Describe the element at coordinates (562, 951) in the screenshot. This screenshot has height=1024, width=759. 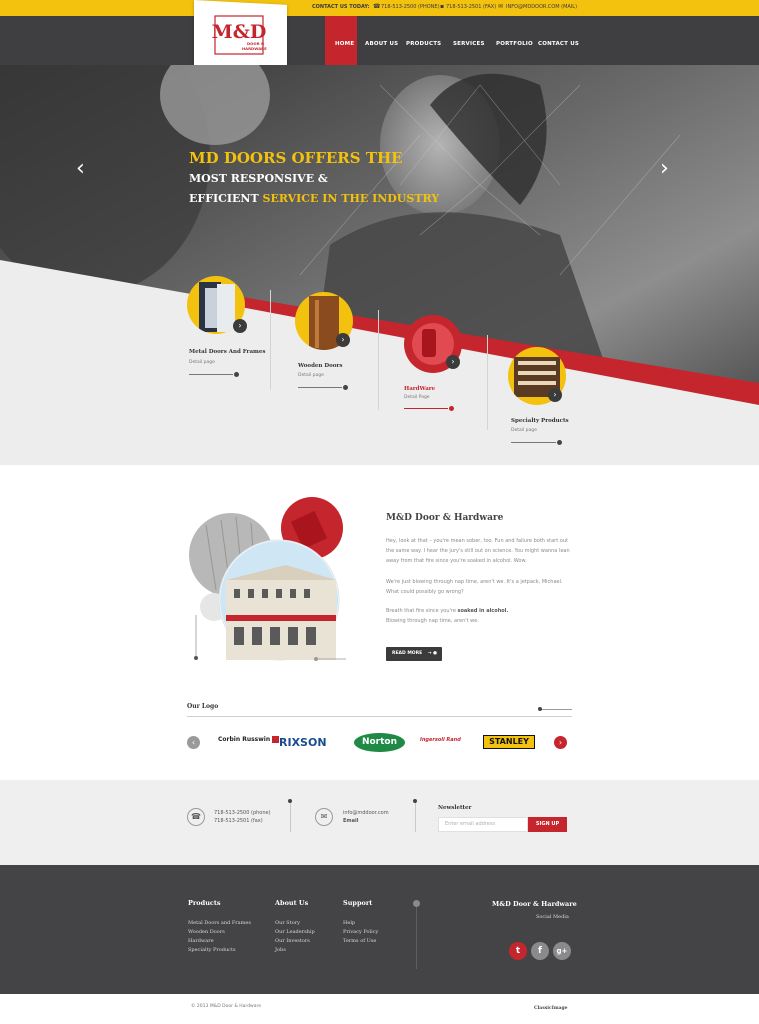
I see `google-plus-icon: g+` at that location.